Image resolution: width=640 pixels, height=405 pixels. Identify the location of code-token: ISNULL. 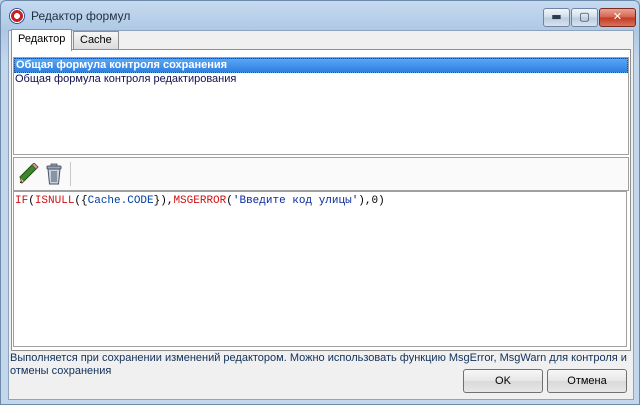
(54, 201).